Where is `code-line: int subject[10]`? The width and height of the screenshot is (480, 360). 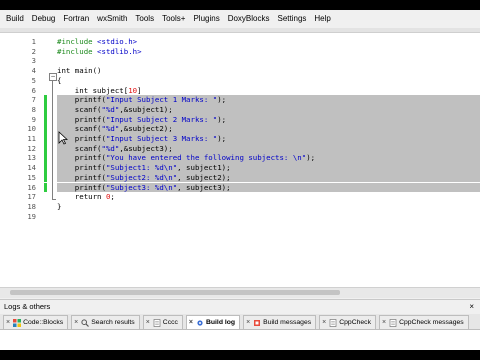 code-line: int subject[10] is located at coordinates (268, 91).